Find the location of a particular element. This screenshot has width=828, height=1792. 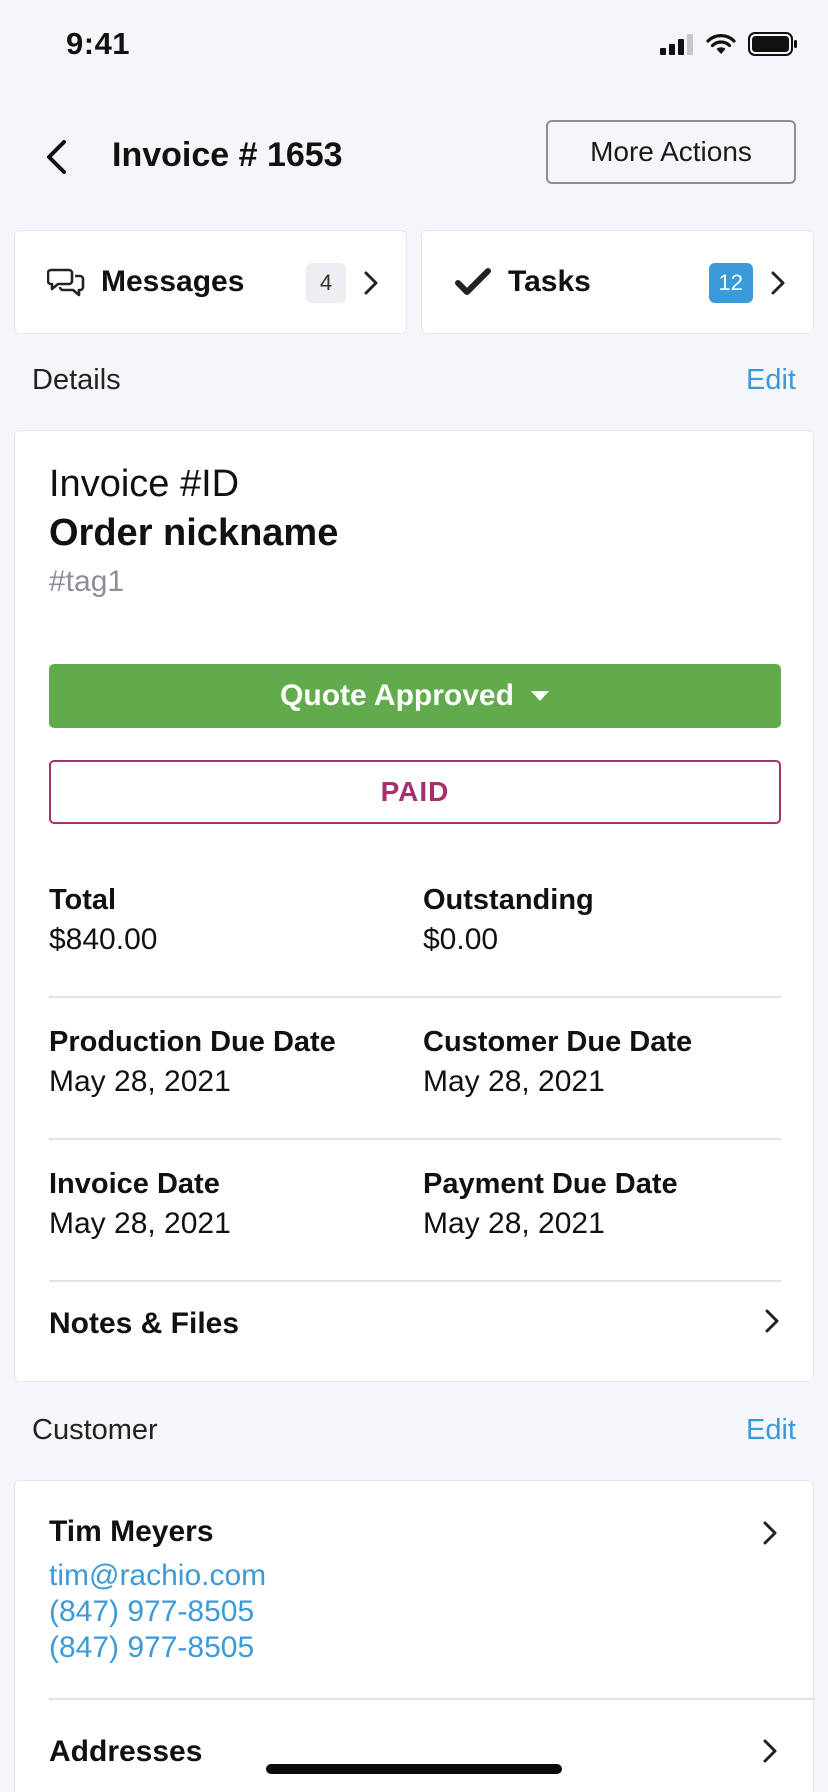

messages-label: Messages is located at coordinates (173, 281).